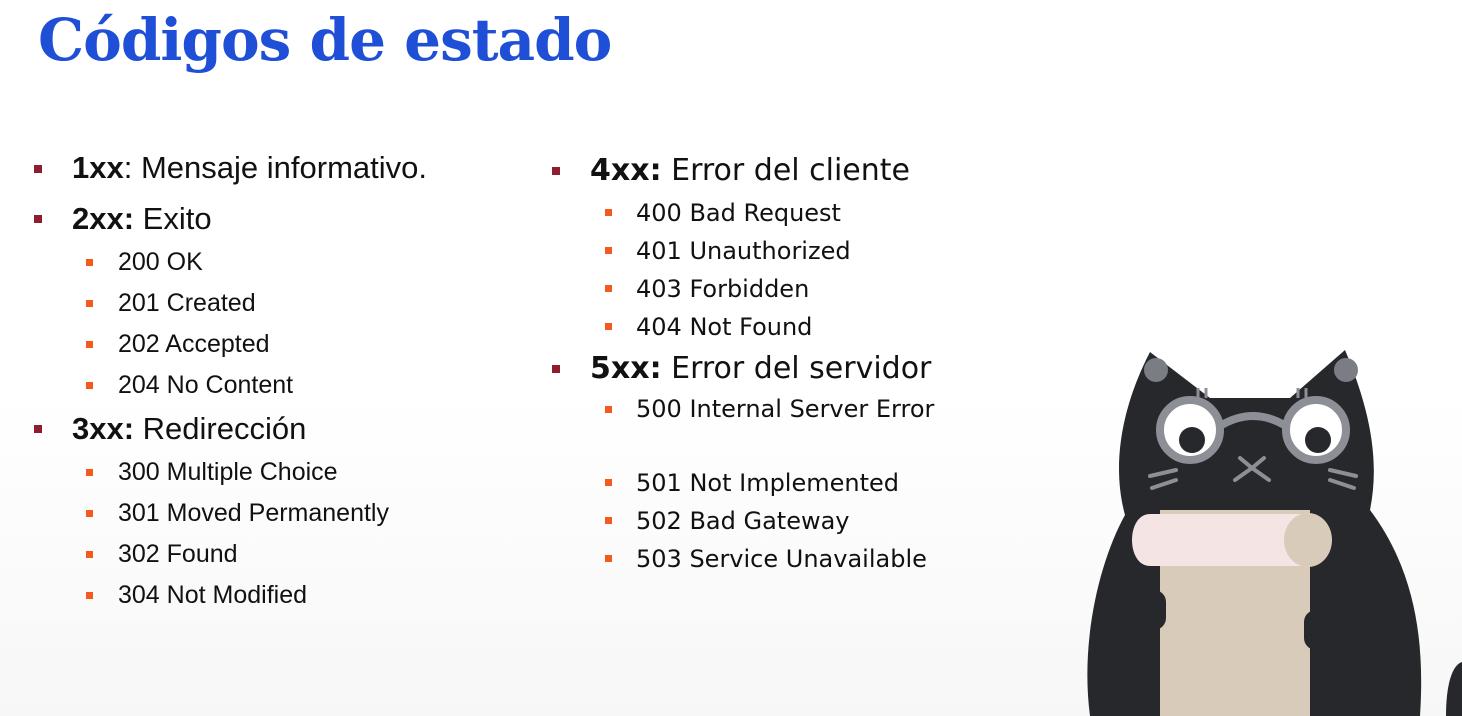 This screenshot has width=1462, height=716. I want to click on cat-pupil-left, so click(1192, 440).